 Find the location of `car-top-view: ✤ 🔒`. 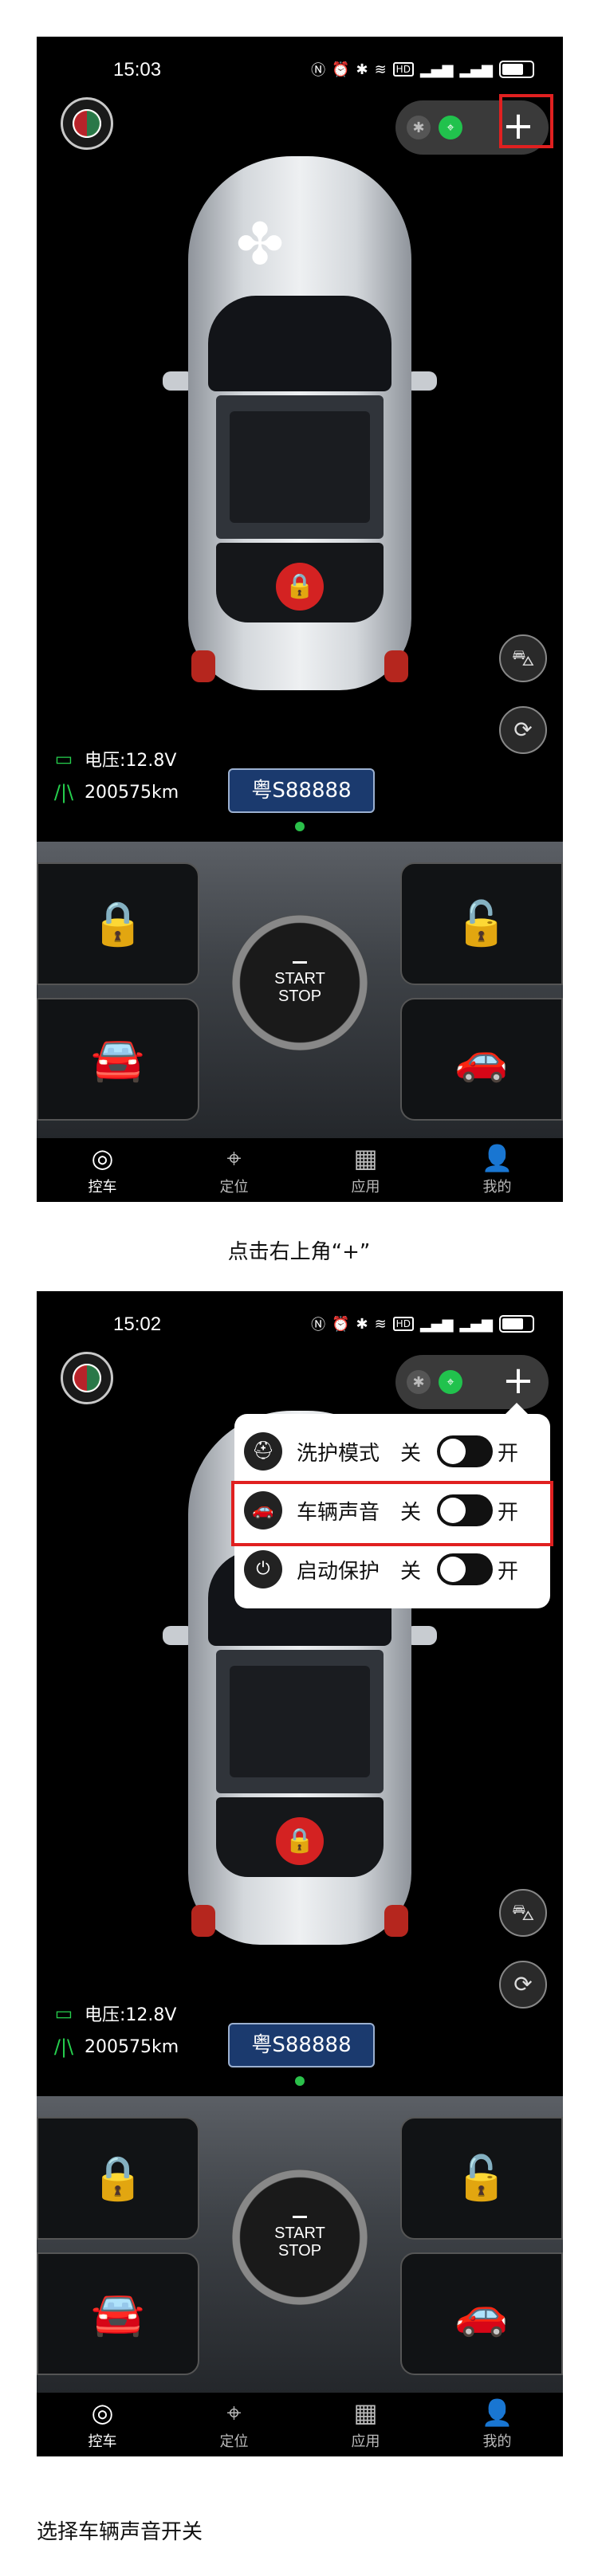

car-top-view: ✤ 🔒 is located at coordinates (299, 427).